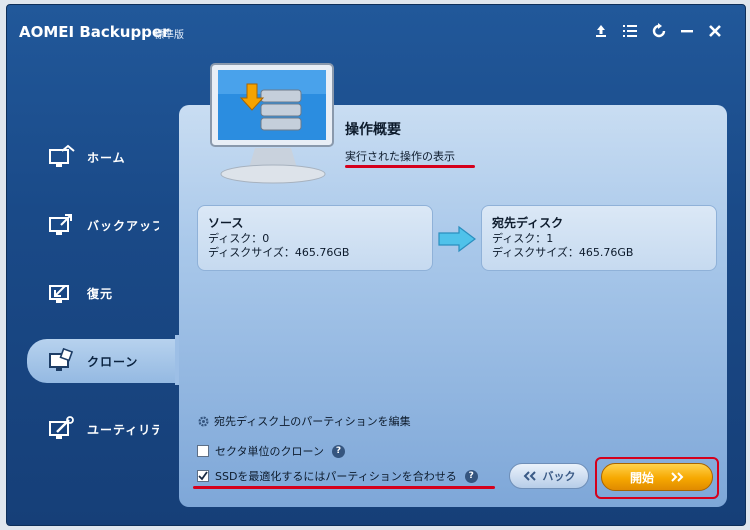  I want to click on app-edition: 標準版, so click(169, 35).